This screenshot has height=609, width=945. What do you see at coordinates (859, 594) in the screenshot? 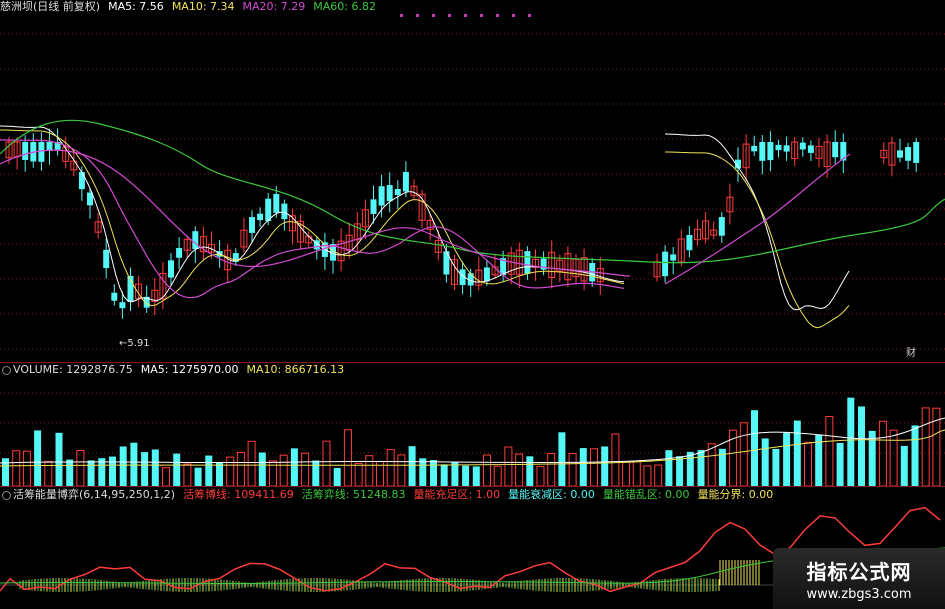
I see `watermark-url: www.zbgs3.com` at bounding box center [859, 594].